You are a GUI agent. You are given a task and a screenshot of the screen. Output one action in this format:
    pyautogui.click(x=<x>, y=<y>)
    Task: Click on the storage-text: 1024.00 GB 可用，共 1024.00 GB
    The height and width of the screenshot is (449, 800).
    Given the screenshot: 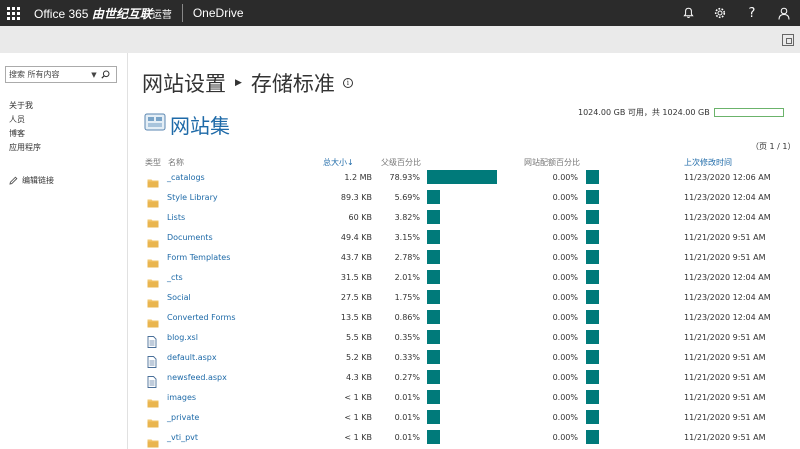 What is the action you would take?
    pyautogui.click(x=644, y=112)
    